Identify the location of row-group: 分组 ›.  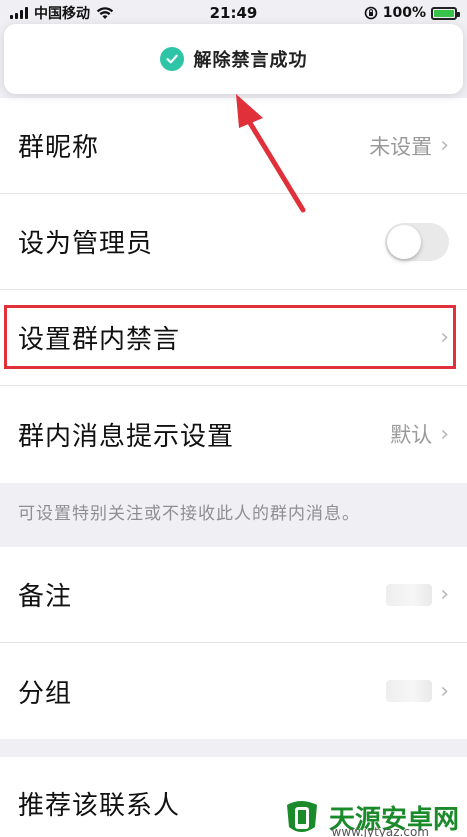
(233, 691).